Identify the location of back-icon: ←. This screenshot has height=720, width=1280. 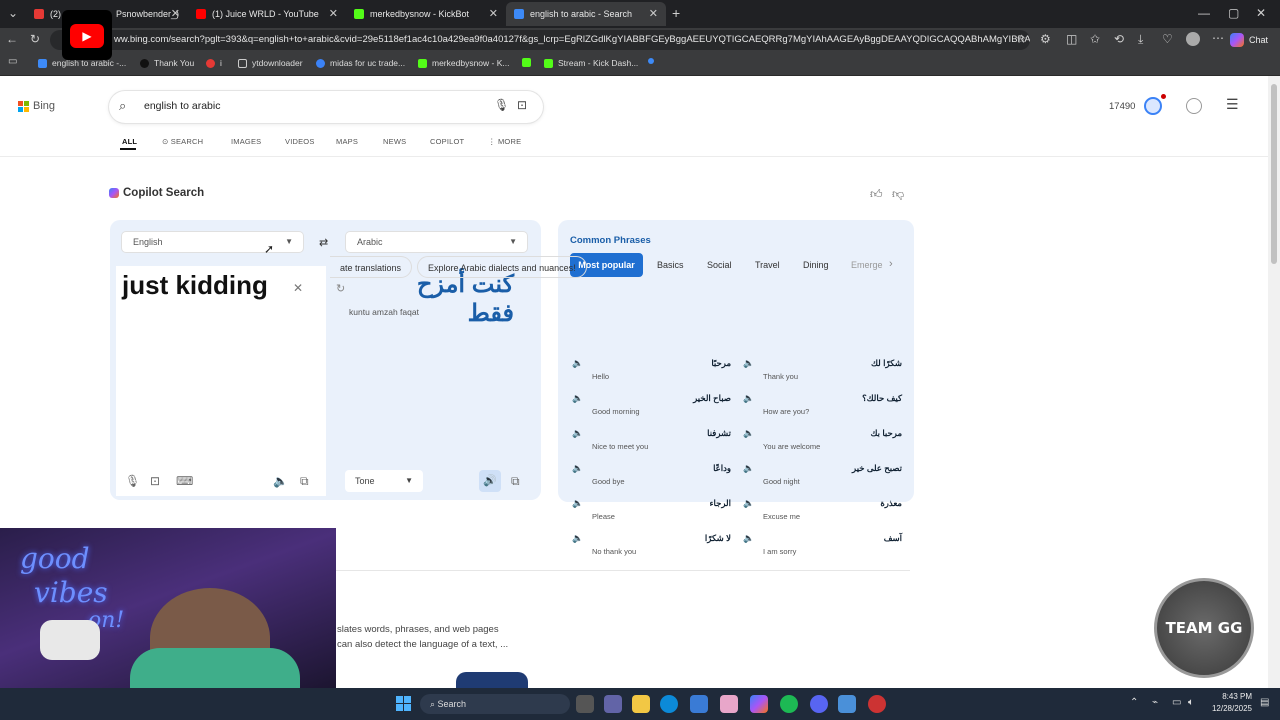
(12, 39).